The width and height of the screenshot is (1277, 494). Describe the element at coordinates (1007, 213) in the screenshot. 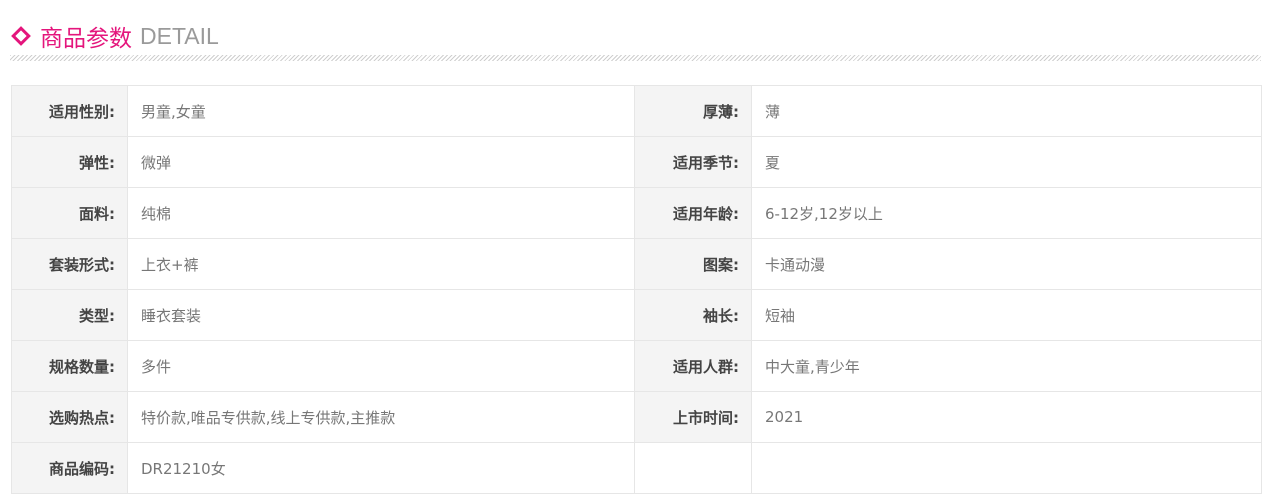

I see `param-value: 6-12岁,12岁以上` at that location.